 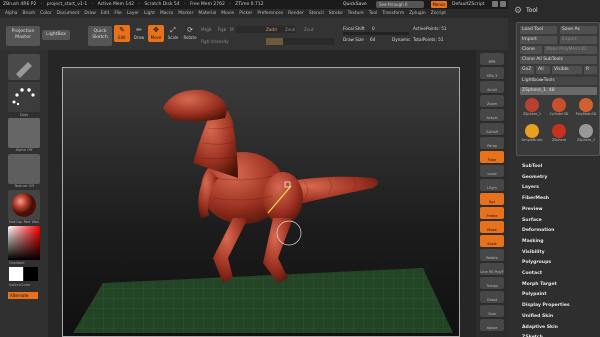 I want to click on tool-menu-contact: Contact, so click(x=532, y=273).